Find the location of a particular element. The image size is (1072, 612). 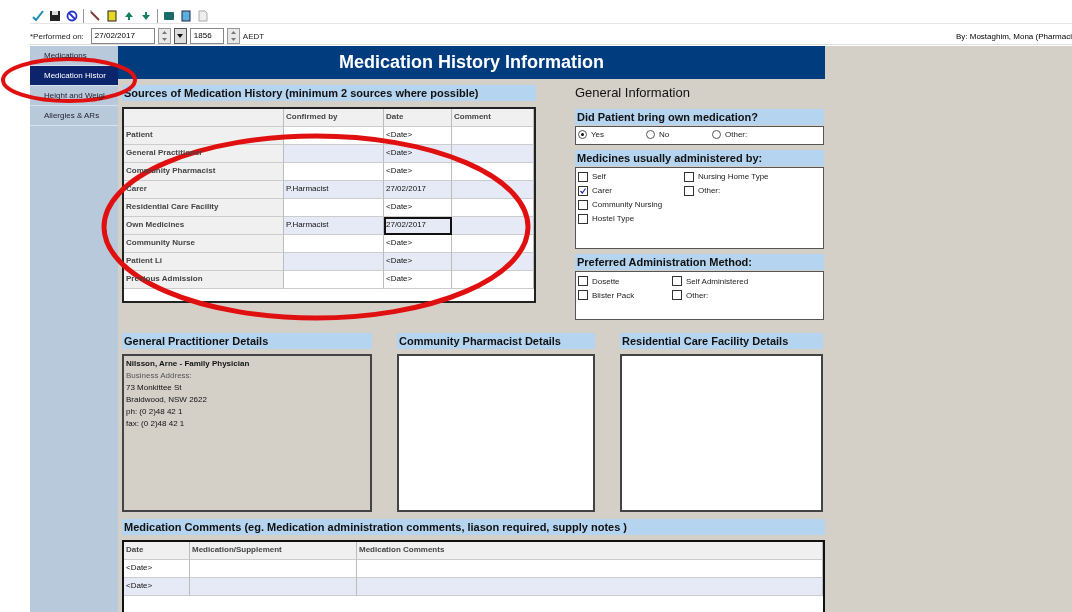

checkbox-option: Community Nursing is located at coordinates (631, 204).